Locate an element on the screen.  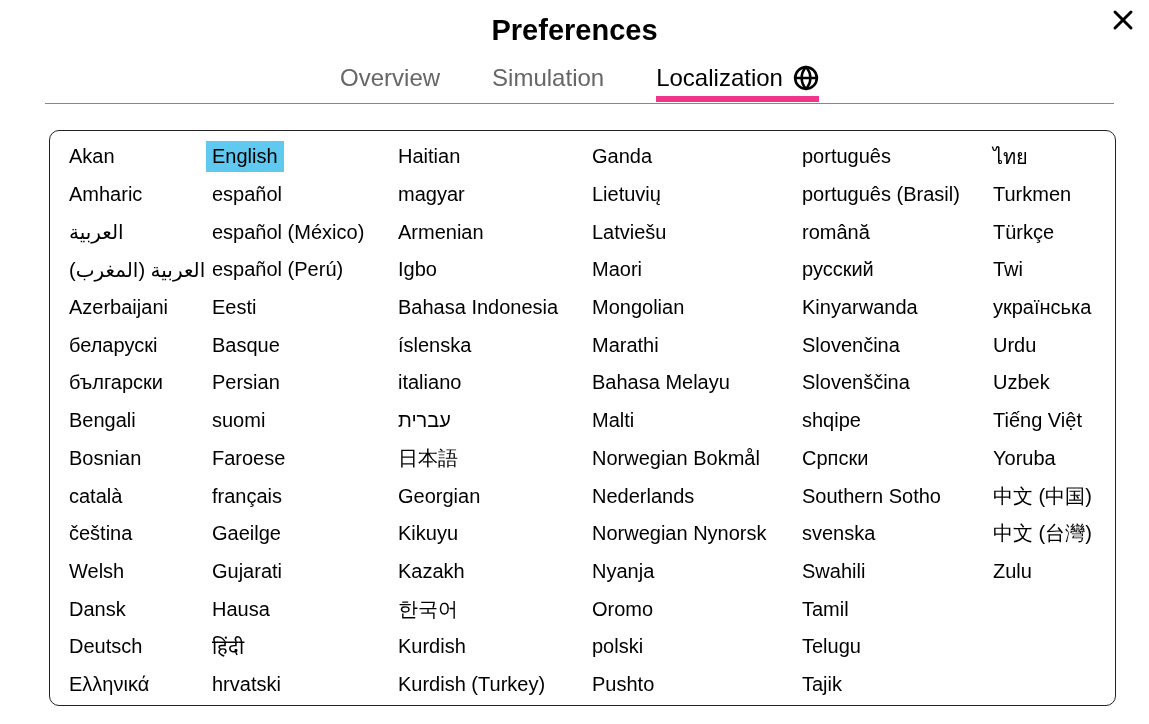
language-item: español (México) is located at coordinates (288, 232).